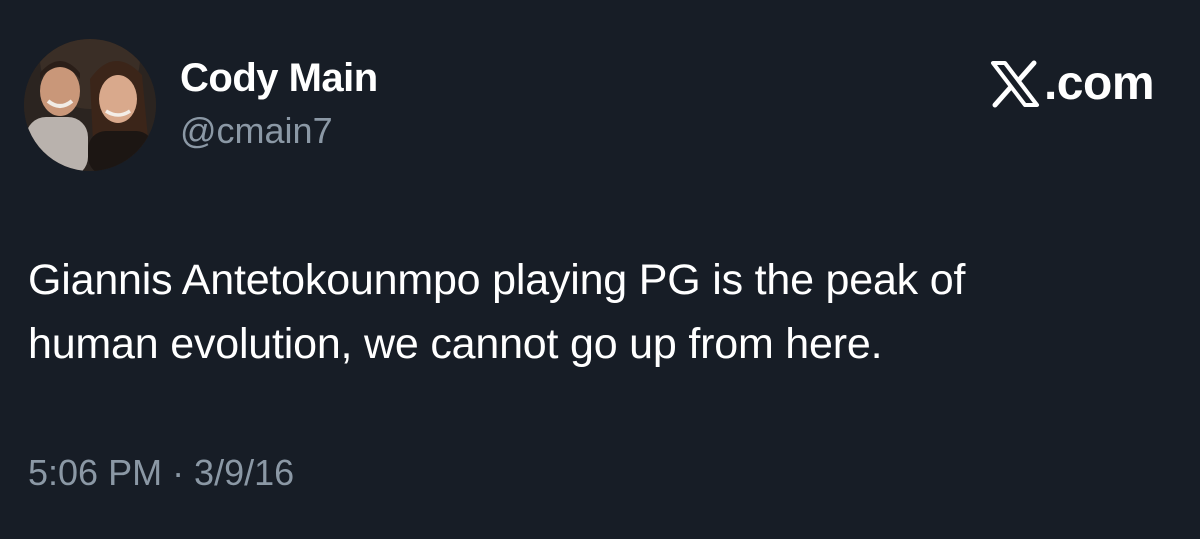 The width and height of the screenshot is (1200, 539). I want to click on avatar, so click(90, 105).